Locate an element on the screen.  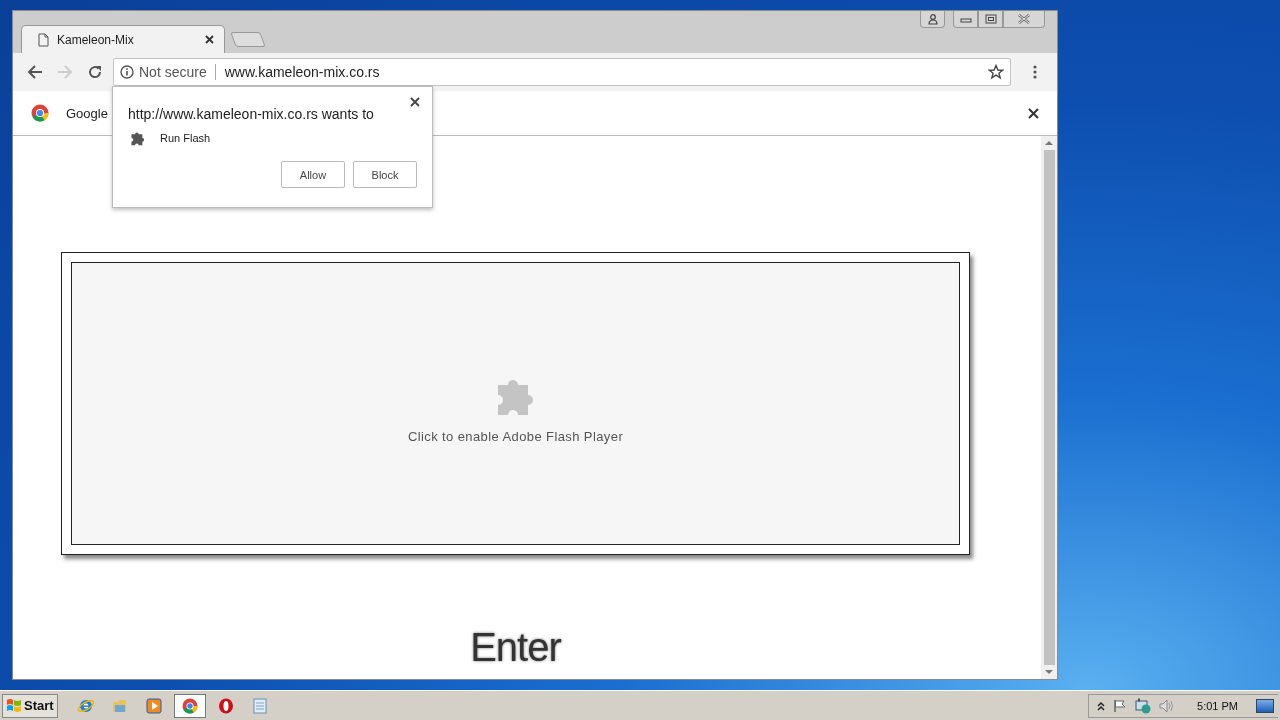
chrome-logo-icon is located at coordinates (40, 113).